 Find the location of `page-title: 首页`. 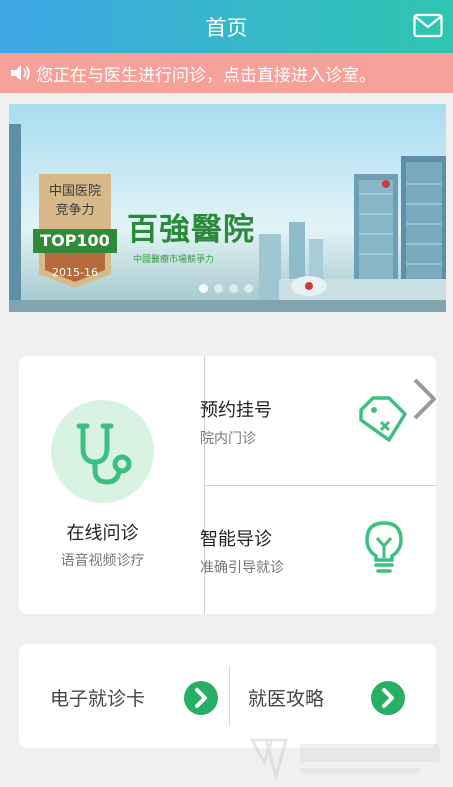

page-title: 首页 is located at coordinates (226, 28).